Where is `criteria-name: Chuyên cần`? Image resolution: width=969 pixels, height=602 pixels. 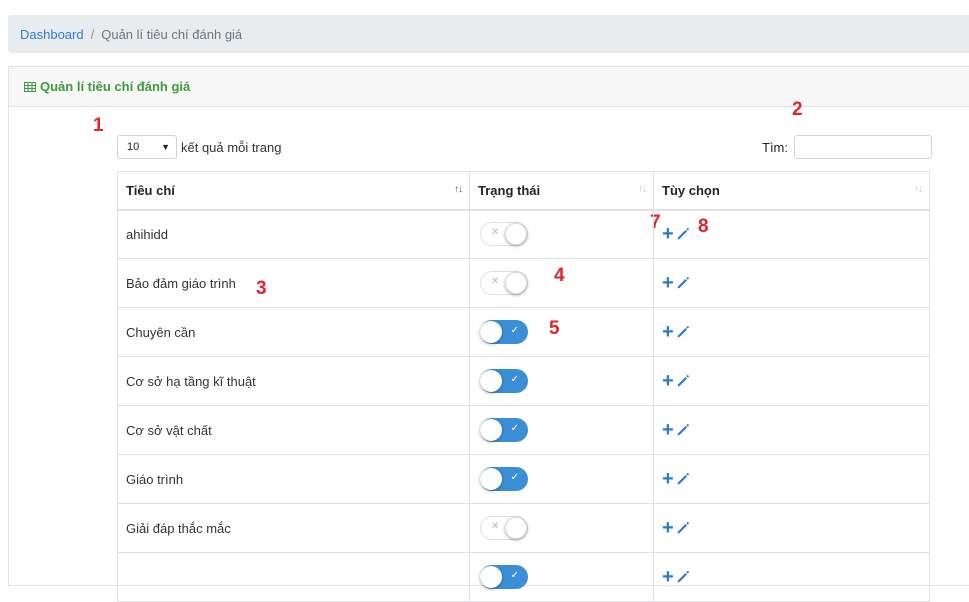 criteria-name: Chuyên cần is located at coordinates (161, 332).